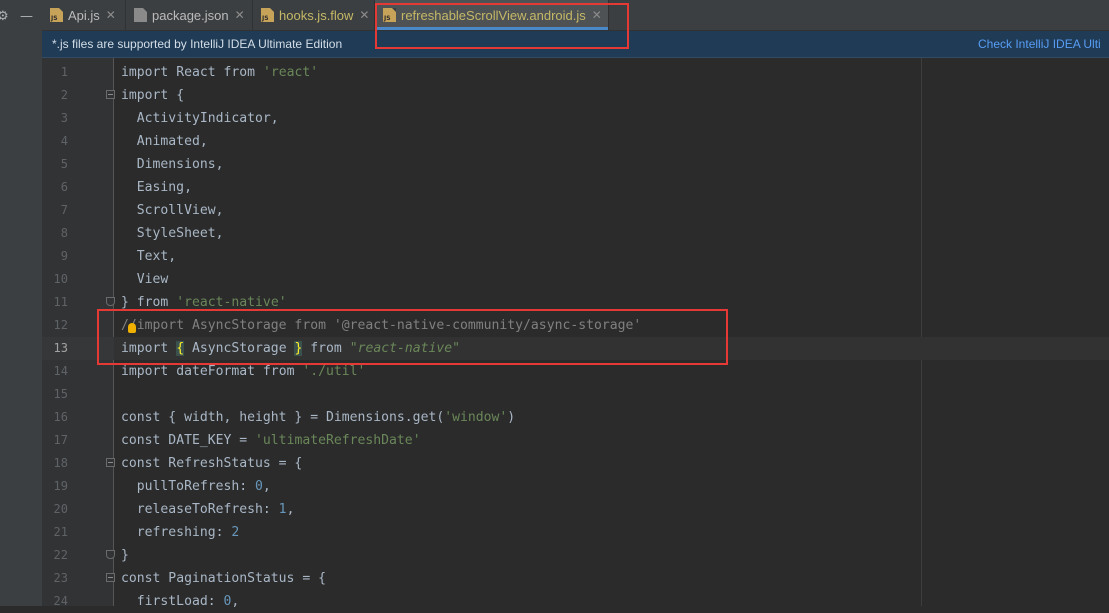 The width and height of the screenshot is (1109, 613). Describe the element at coordinates (1039, 44) in the screenshot. I see `banner-link: Check IntelliJ IDEA Ulti` at that location.